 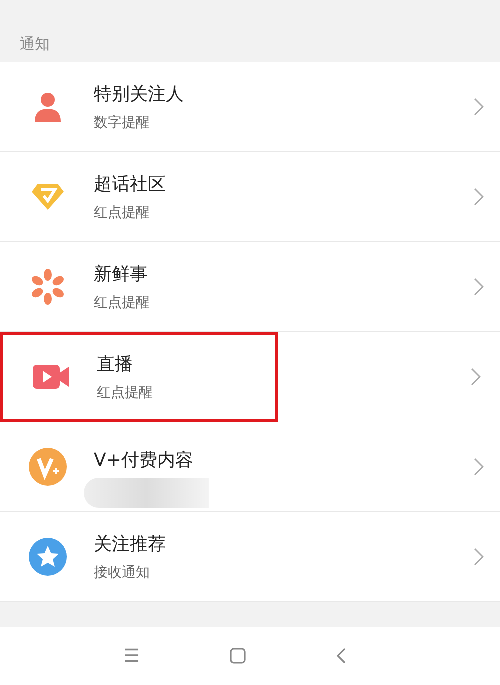 I want to click on back-icon, so click(x=341, y=656).